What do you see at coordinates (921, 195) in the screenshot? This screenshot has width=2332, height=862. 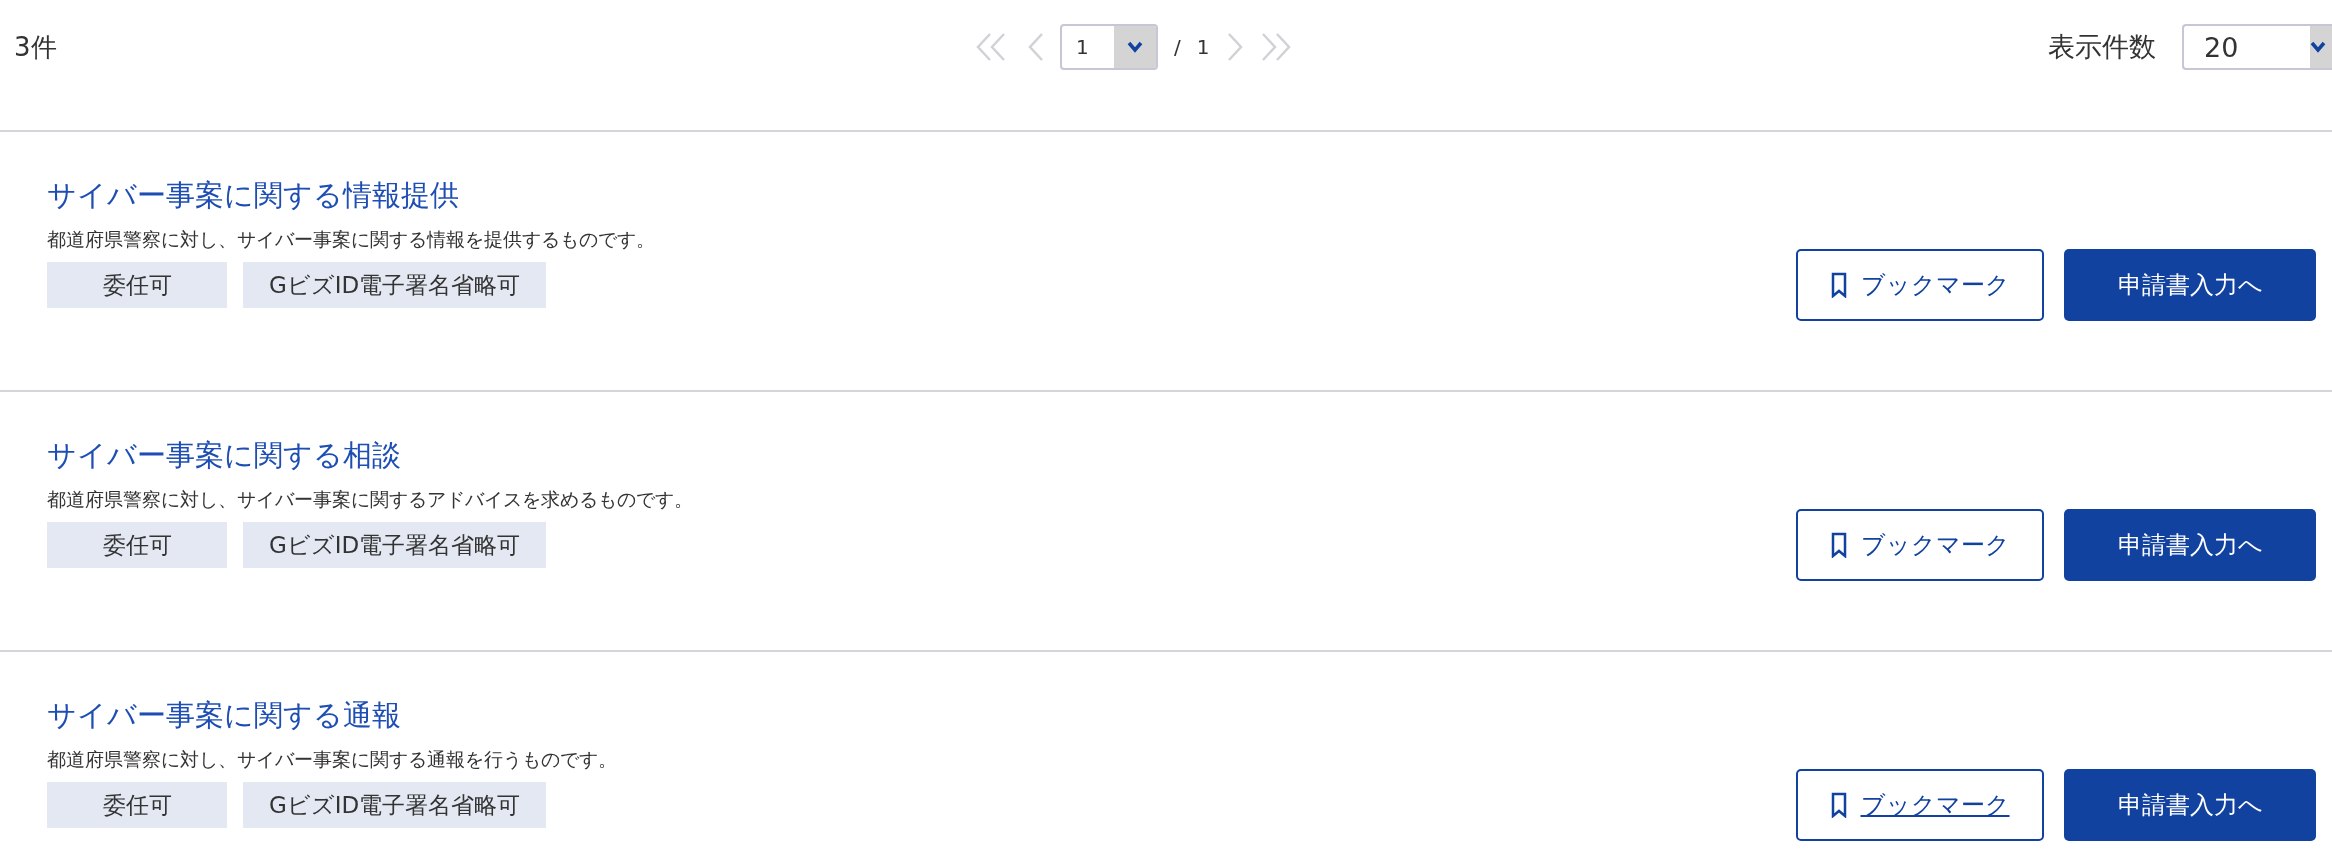 I see `procedure-title-link: サイバー事案に関する情報提供` at bounding box center [921, 195].